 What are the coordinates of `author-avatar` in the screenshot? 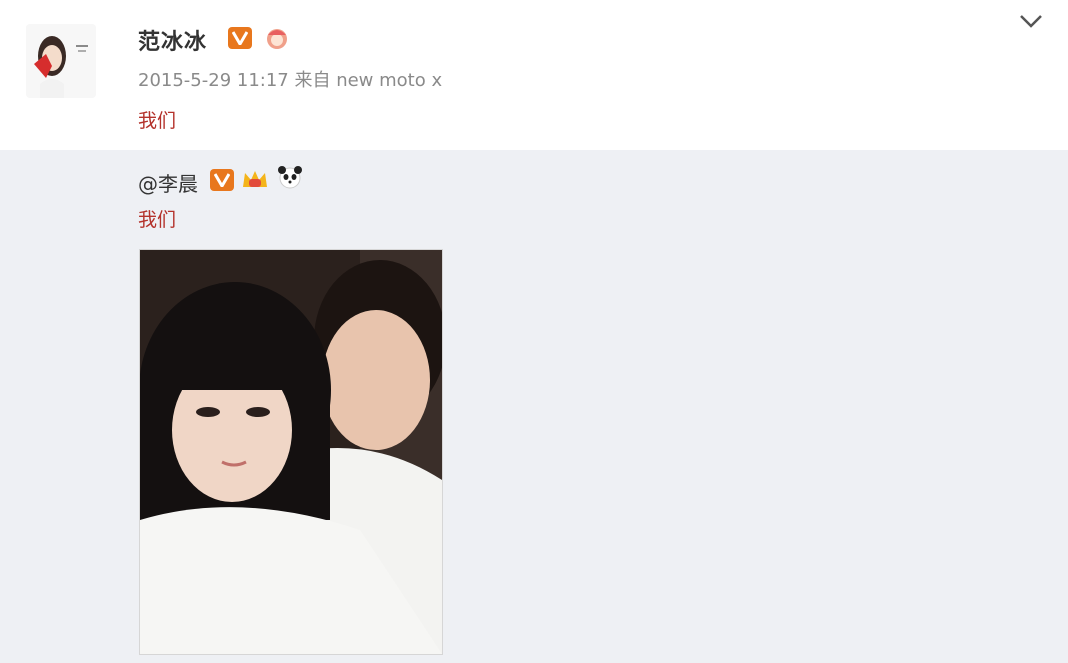 It's located at (61, 61).